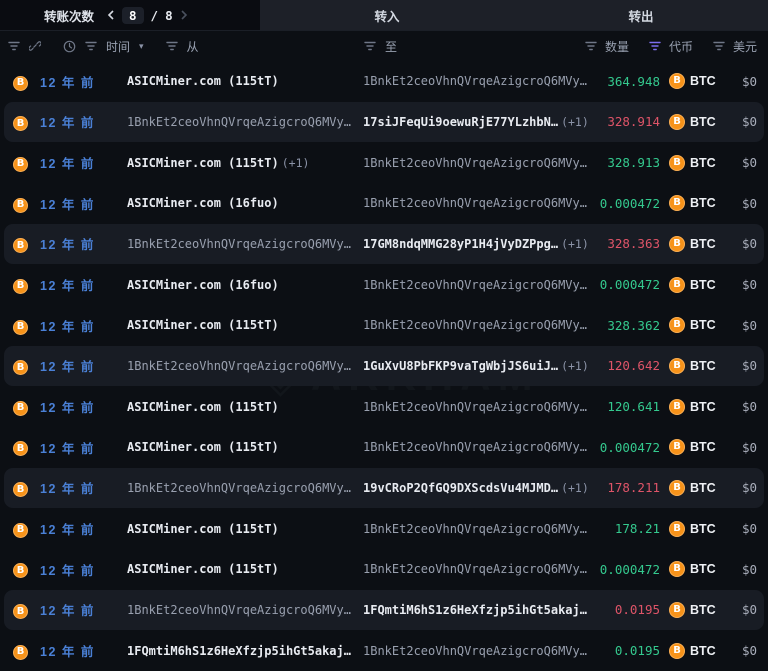 Image resolution: width=768 pixels, height=671 pixels. What do you see at coordinates (391, 46) in the screenshot?
I see `column-header-to: 至` at bounding box center [391, 46].